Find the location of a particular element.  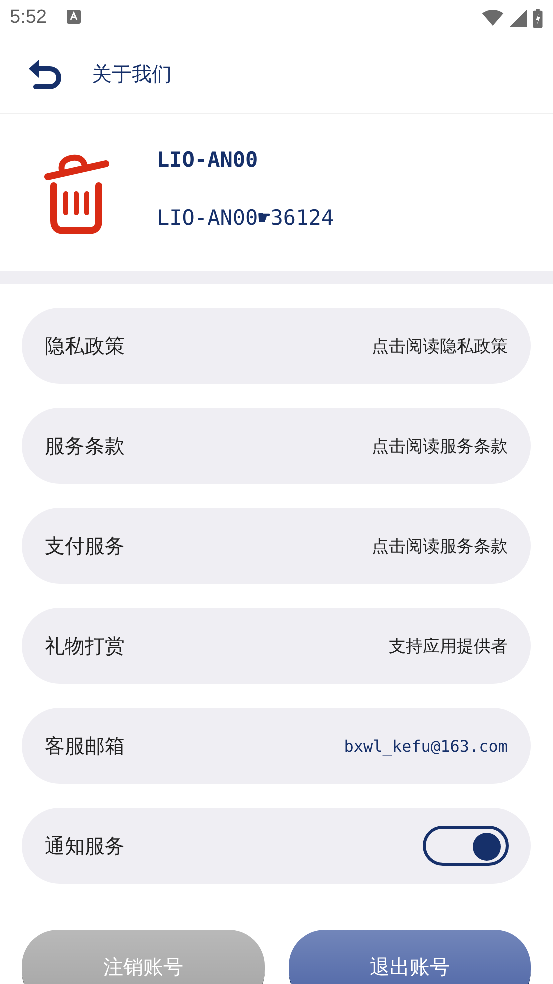

signal-icon is located at coordinates (518, 18).